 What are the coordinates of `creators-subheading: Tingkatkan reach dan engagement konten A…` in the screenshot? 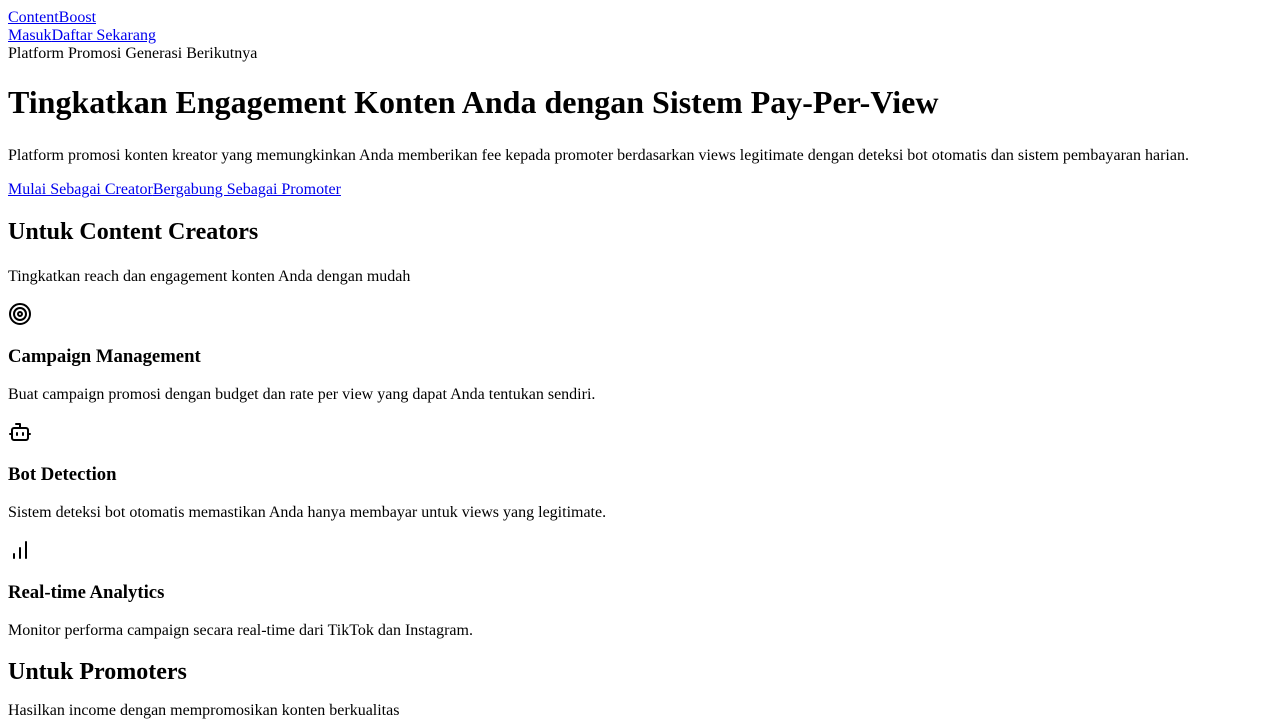 It's located at (209, 276).